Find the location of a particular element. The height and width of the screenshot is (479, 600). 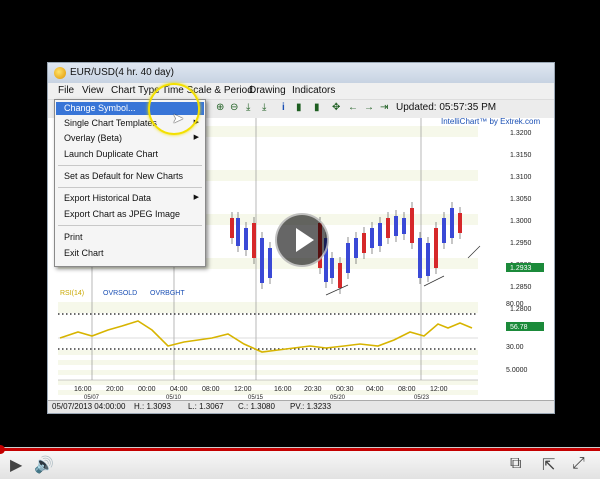

info-icon: i is located at coordinates (283, 107).